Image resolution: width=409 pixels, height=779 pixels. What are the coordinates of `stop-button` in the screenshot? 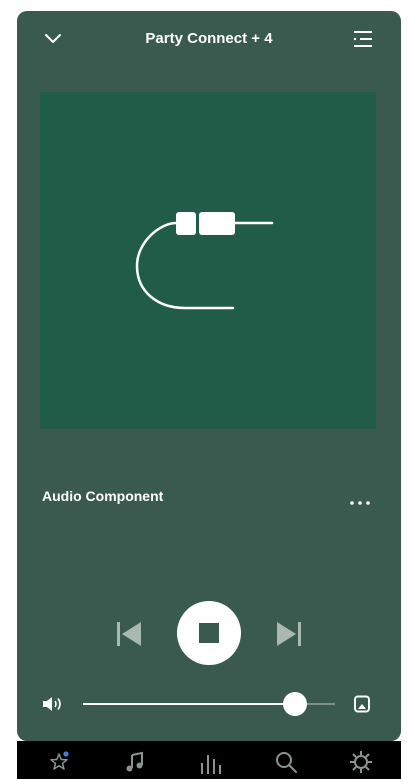 It's located at (209, 633).